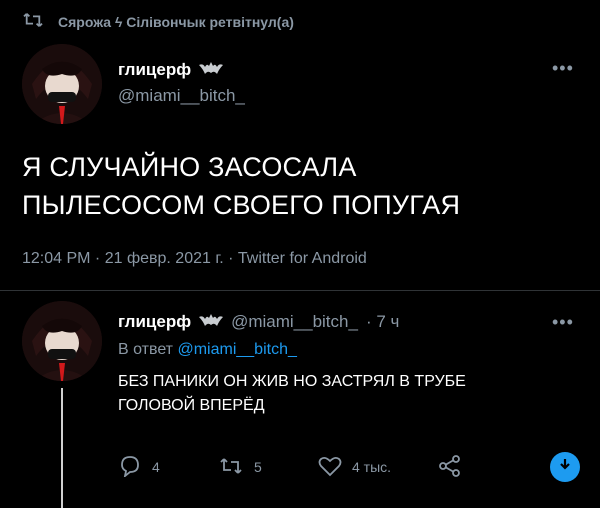 The width and height of the screenshot is (600, 508). I want to click on share-icon, so click(450, 467).